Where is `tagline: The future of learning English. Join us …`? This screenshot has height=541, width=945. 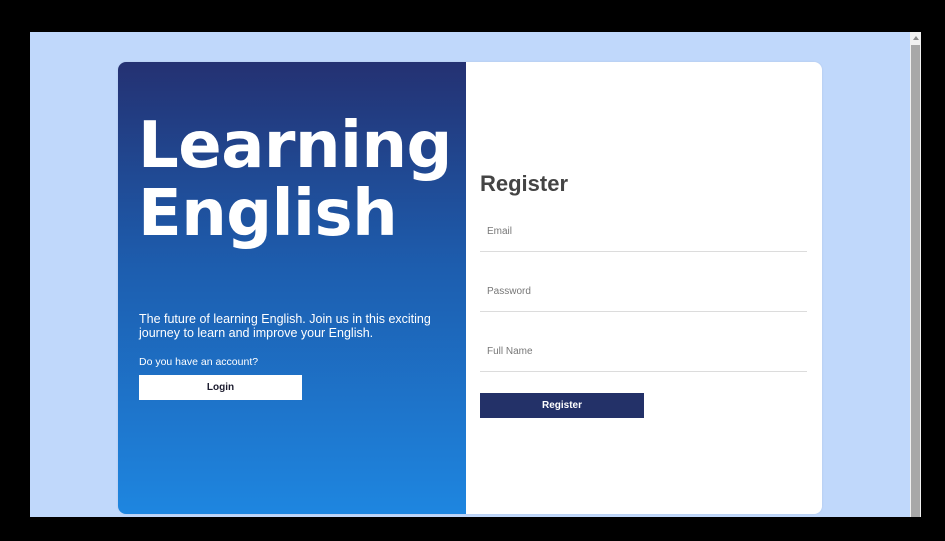 tagline: The future of learning English. Join us … is located at coordinates (285, 326).